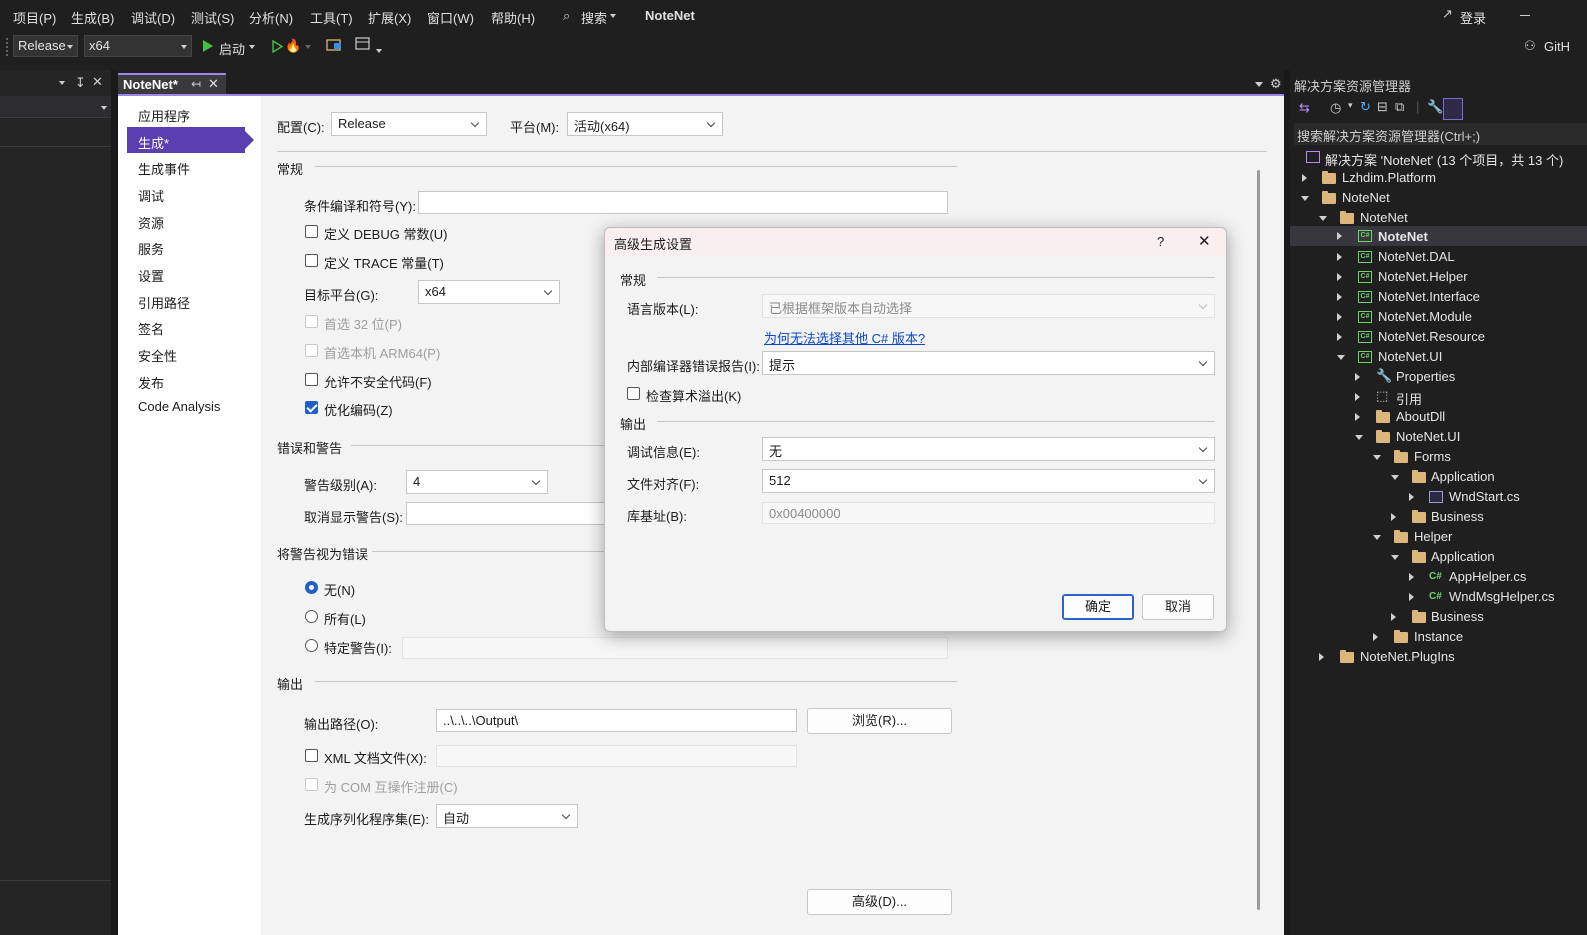 The height and width of the screenshot is (935, 1587). What do you see at coordinates (409, 124) in the screenshot?
I see `config-select: Release` at bounding box center [409, 124].